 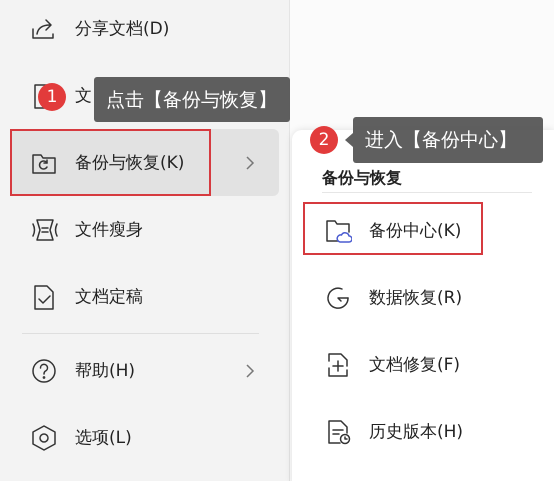 I want to click on submenu-item: 数据恢复(R), so click(x=423, y=297).